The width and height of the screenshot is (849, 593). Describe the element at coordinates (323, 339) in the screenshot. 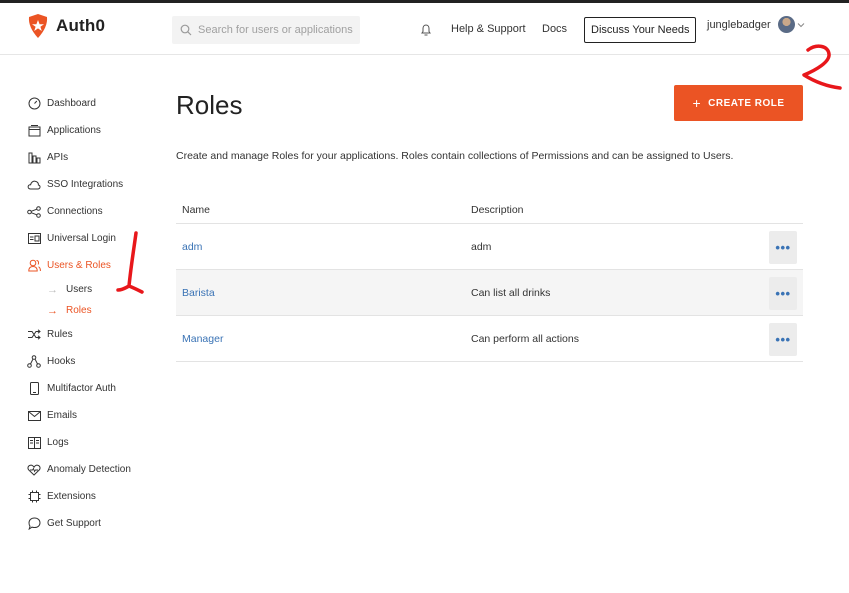

I see `role-name-link: Manager` at that location.